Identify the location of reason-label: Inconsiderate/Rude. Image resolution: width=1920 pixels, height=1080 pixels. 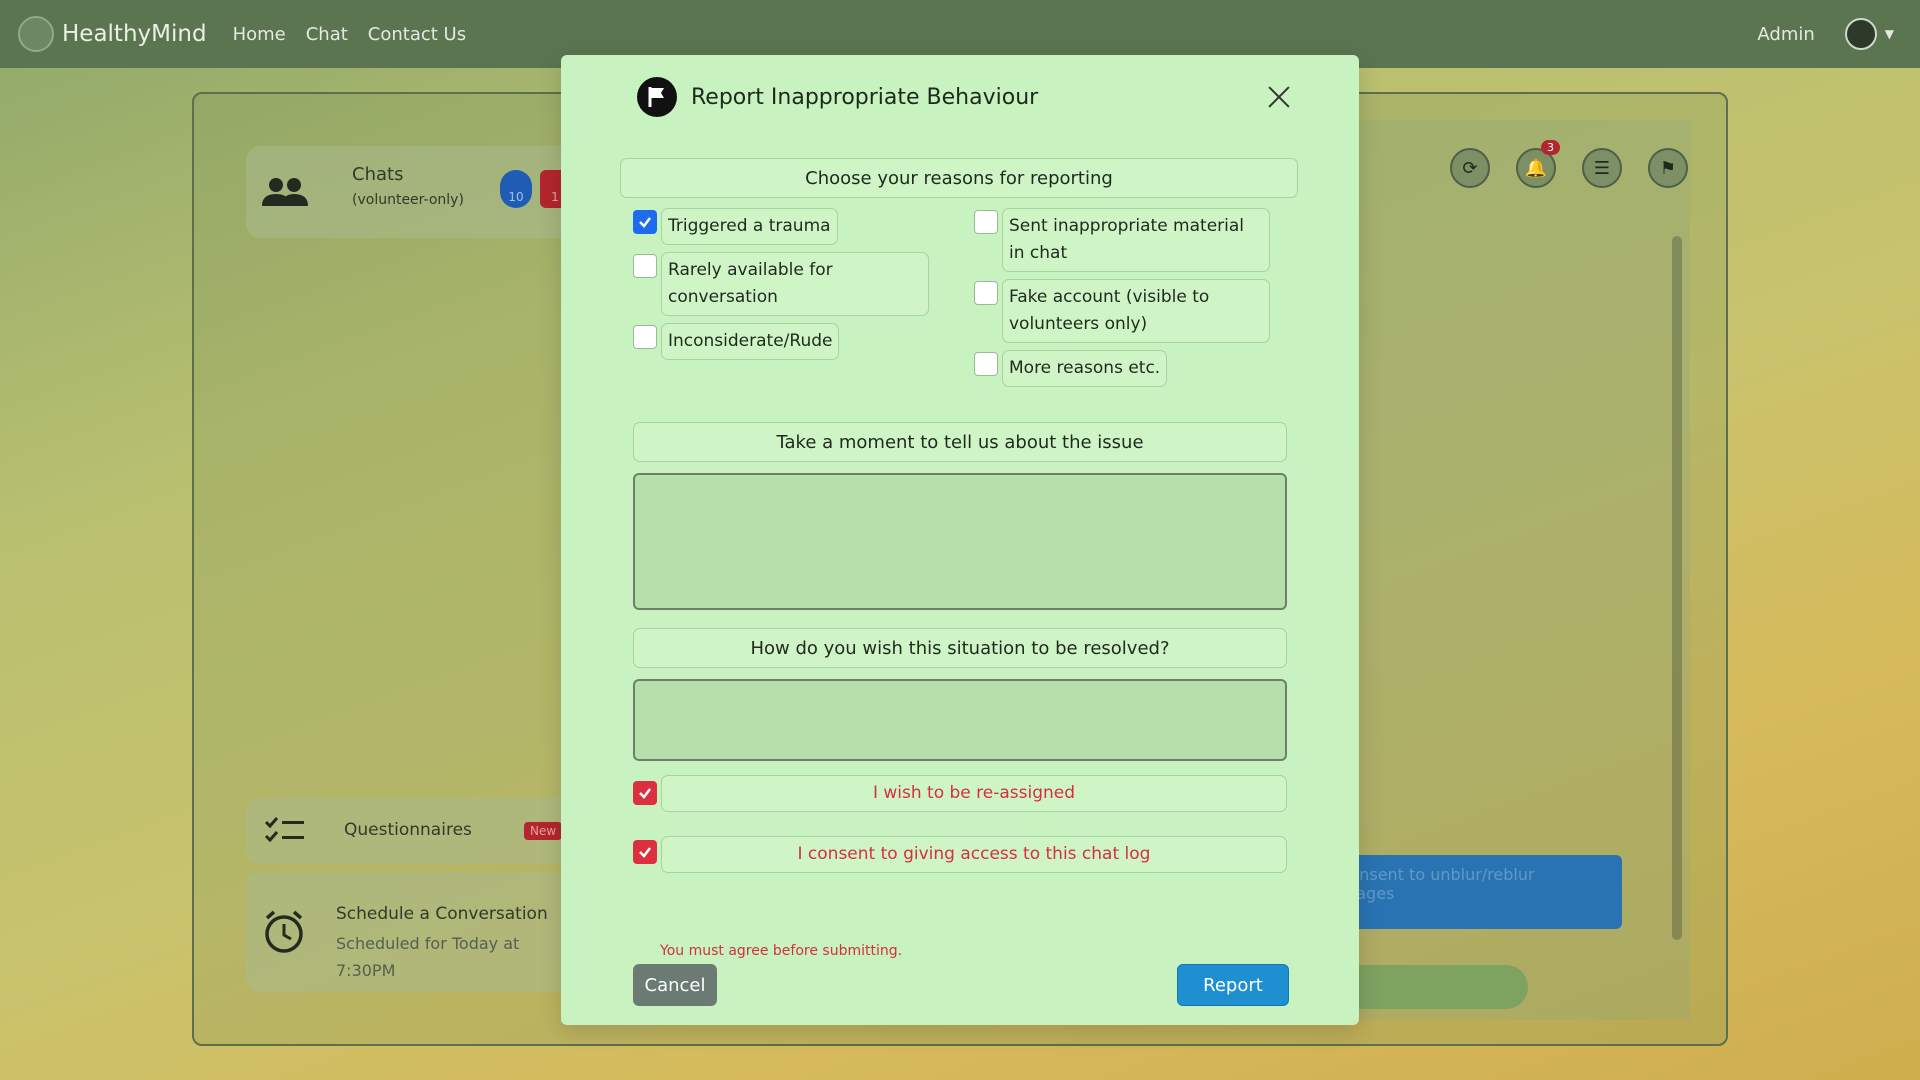
(750, 341).